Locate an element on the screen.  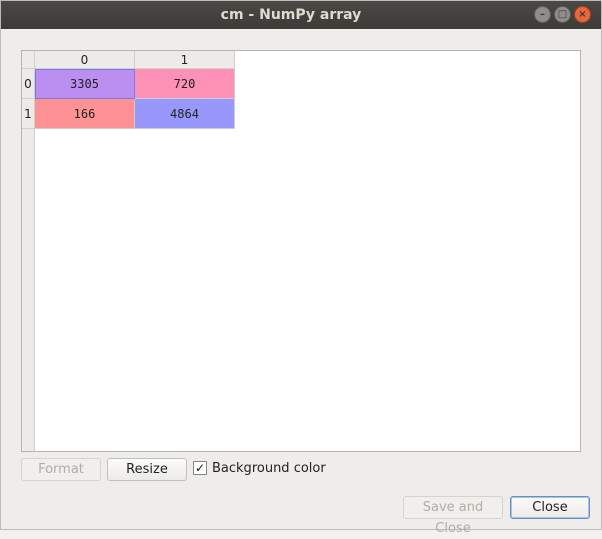
close-window-icon: × is located at coordinates (582, 14).